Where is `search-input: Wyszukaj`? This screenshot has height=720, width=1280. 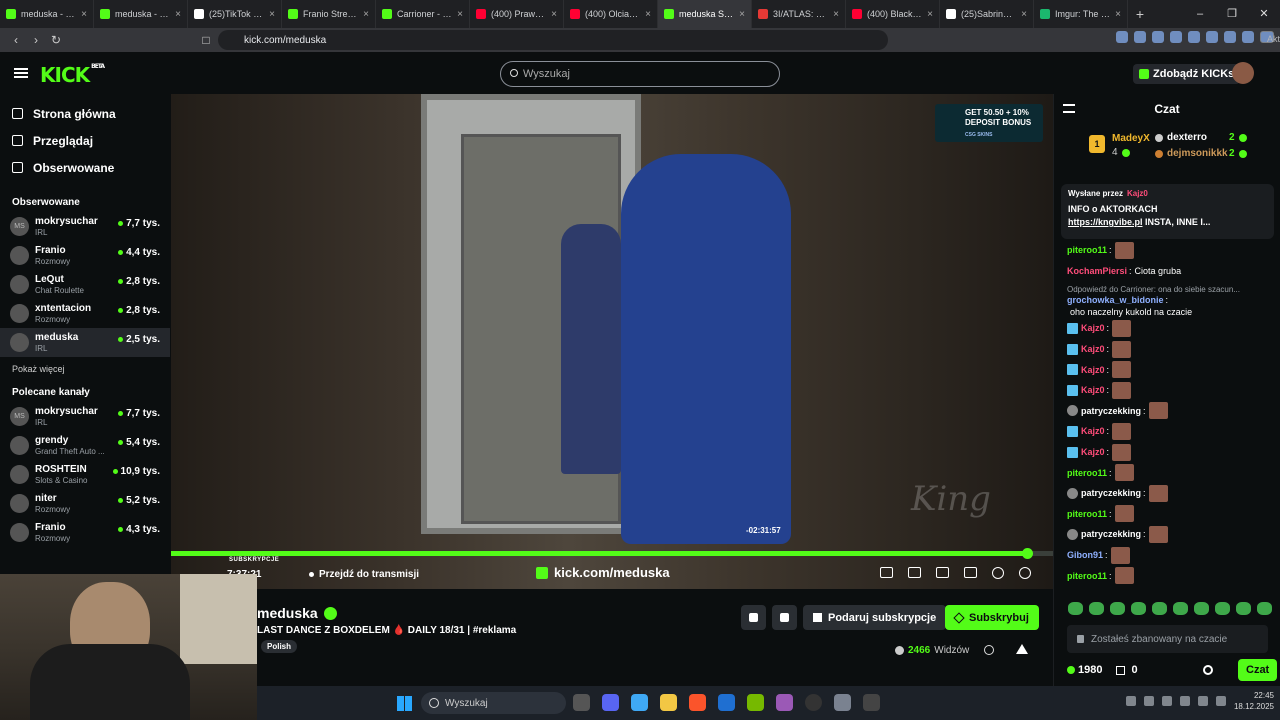
search-input: Wyszukaj is located at coordinates (640, 74).